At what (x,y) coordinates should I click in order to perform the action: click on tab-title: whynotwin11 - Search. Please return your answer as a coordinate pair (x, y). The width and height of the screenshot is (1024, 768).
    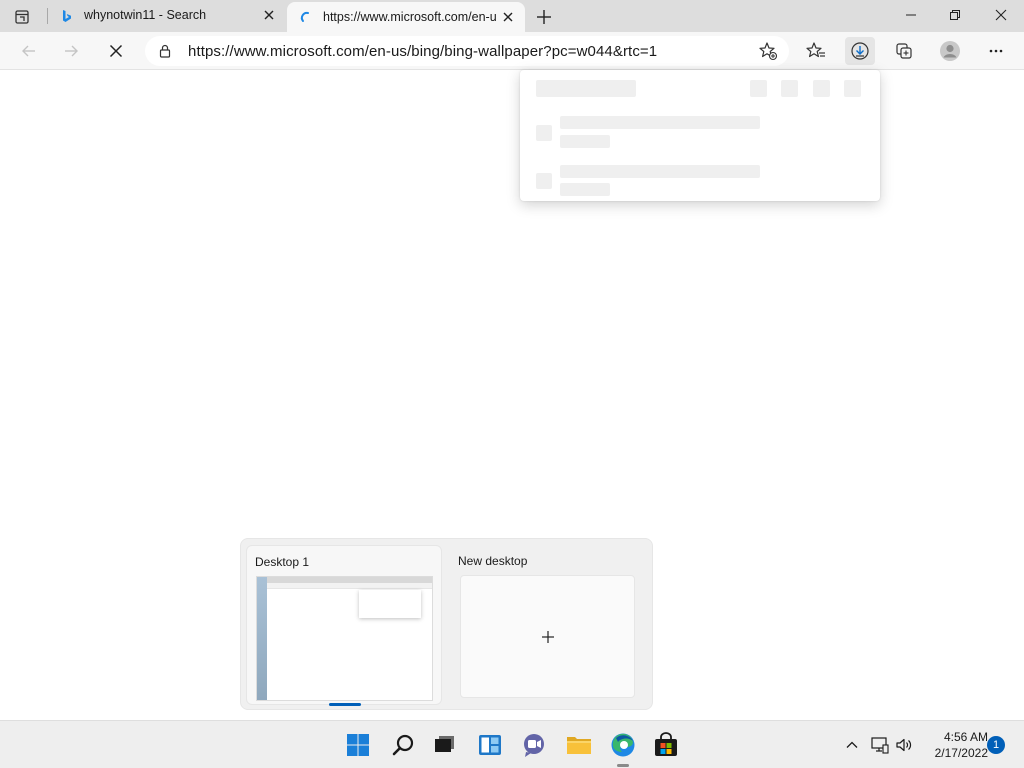
    Looking at the image, I should click on (145, 15).